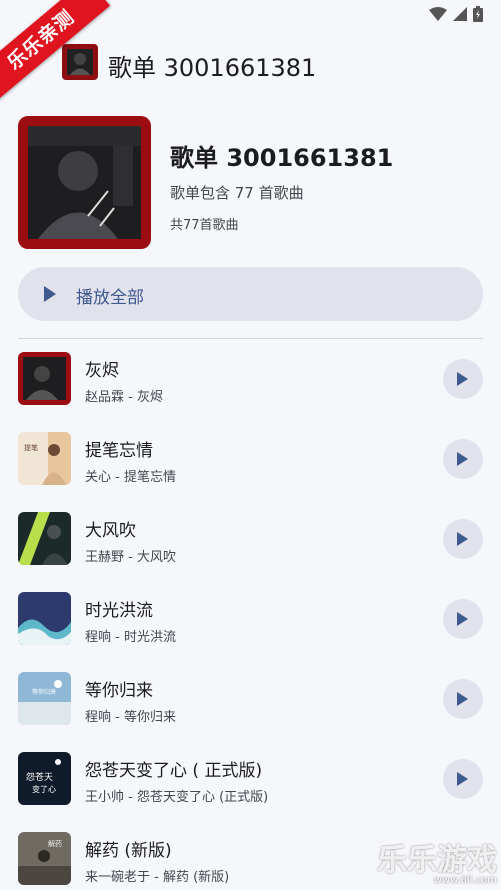 Image resolution: width=501 pixels, height=890 pixels. I want to click on status-icons, so click(456, 14).